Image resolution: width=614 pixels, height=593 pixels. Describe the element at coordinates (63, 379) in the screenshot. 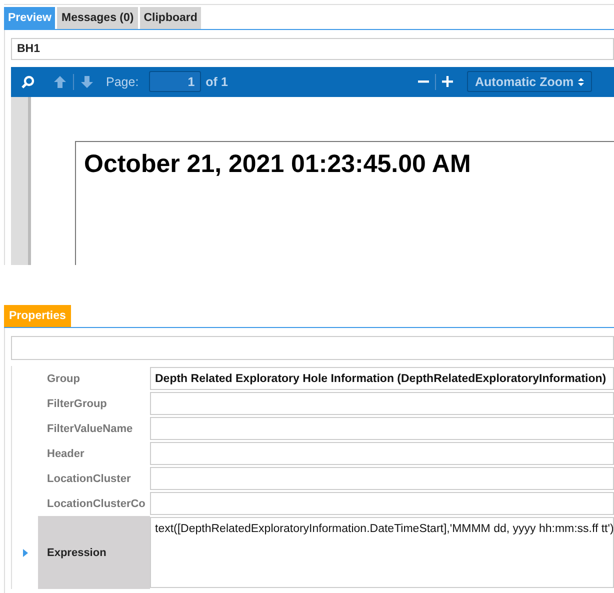

I see `property-name: Group` at that location.